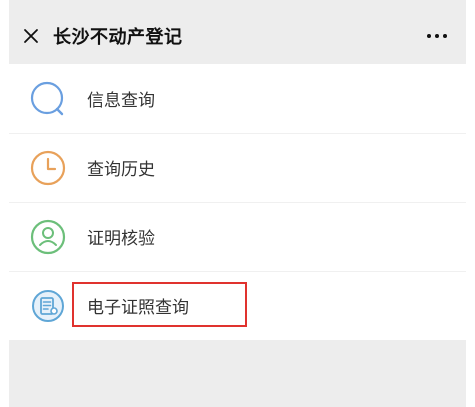  I want to click on clock-icon, so click(48, 167).